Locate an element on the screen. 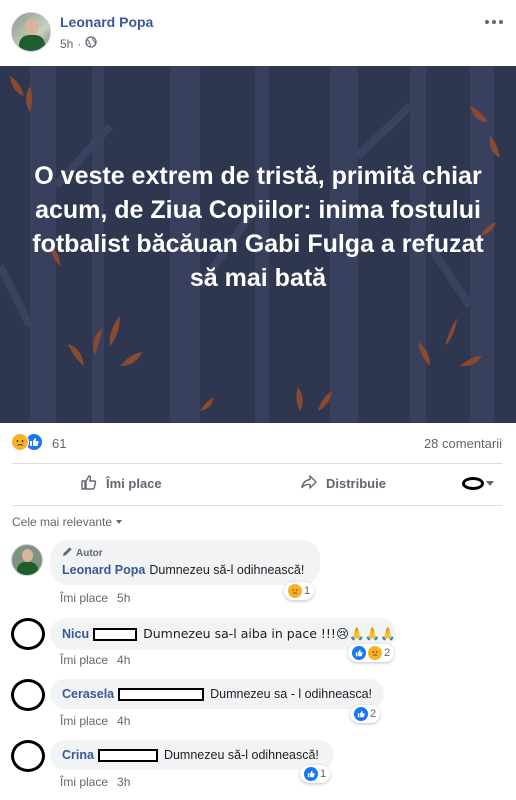 This screenshot has height=800, width=516. post-header: Leonard Popa 5h · is located at coordinates (258, 33).